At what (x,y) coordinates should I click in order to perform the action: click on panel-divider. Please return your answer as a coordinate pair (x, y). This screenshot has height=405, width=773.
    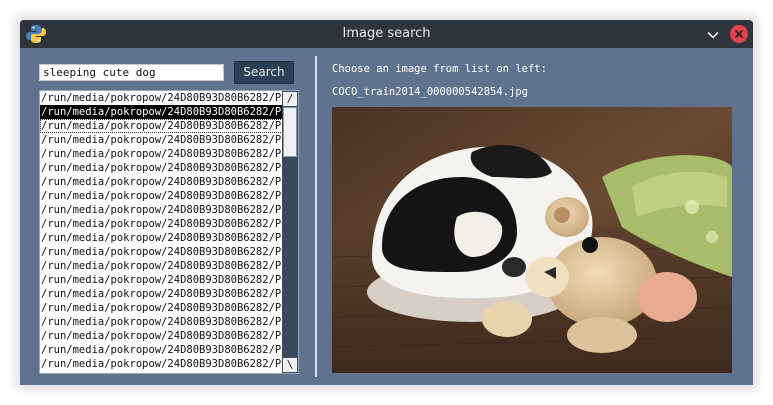
    Looking at the image, I should click on (316, 216).